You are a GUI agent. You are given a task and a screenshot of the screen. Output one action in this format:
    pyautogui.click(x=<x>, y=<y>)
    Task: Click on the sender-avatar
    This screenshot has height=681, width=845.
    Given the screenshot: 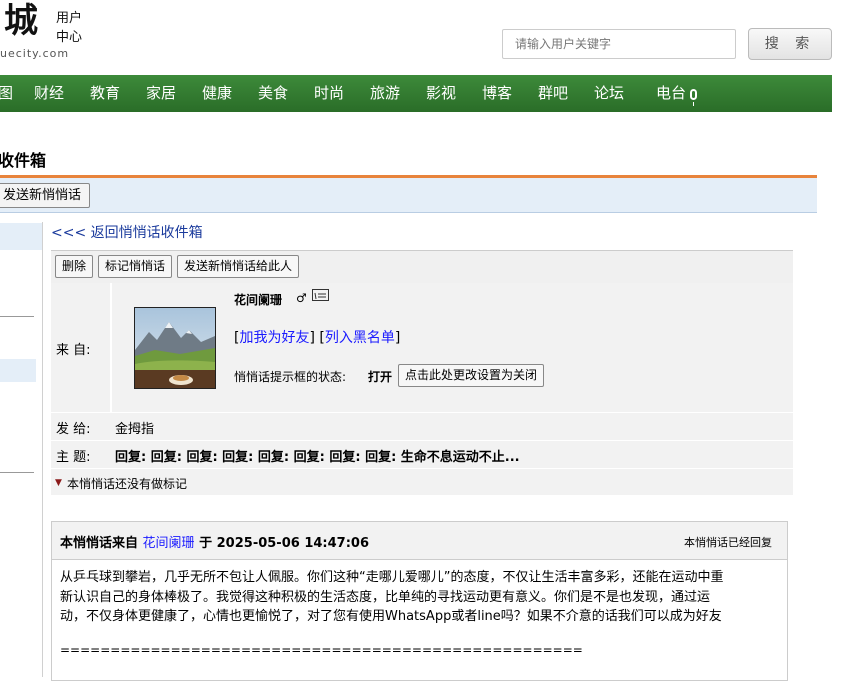 What is the action you would take?
    pyautogui.click(x=175, y=348)
    